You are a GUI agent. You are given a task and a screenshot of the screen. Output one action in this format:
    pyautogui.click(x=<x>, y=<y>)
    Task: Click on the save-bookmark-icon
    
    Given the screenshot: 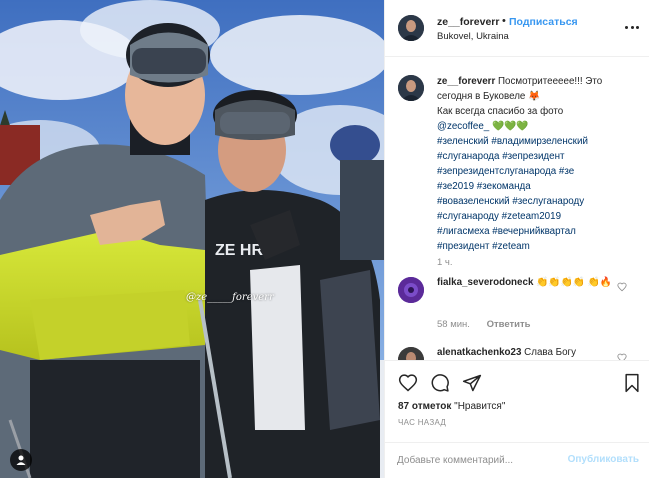 What is the action you would take?
    pyautogui.click(x=632, y=383)
    